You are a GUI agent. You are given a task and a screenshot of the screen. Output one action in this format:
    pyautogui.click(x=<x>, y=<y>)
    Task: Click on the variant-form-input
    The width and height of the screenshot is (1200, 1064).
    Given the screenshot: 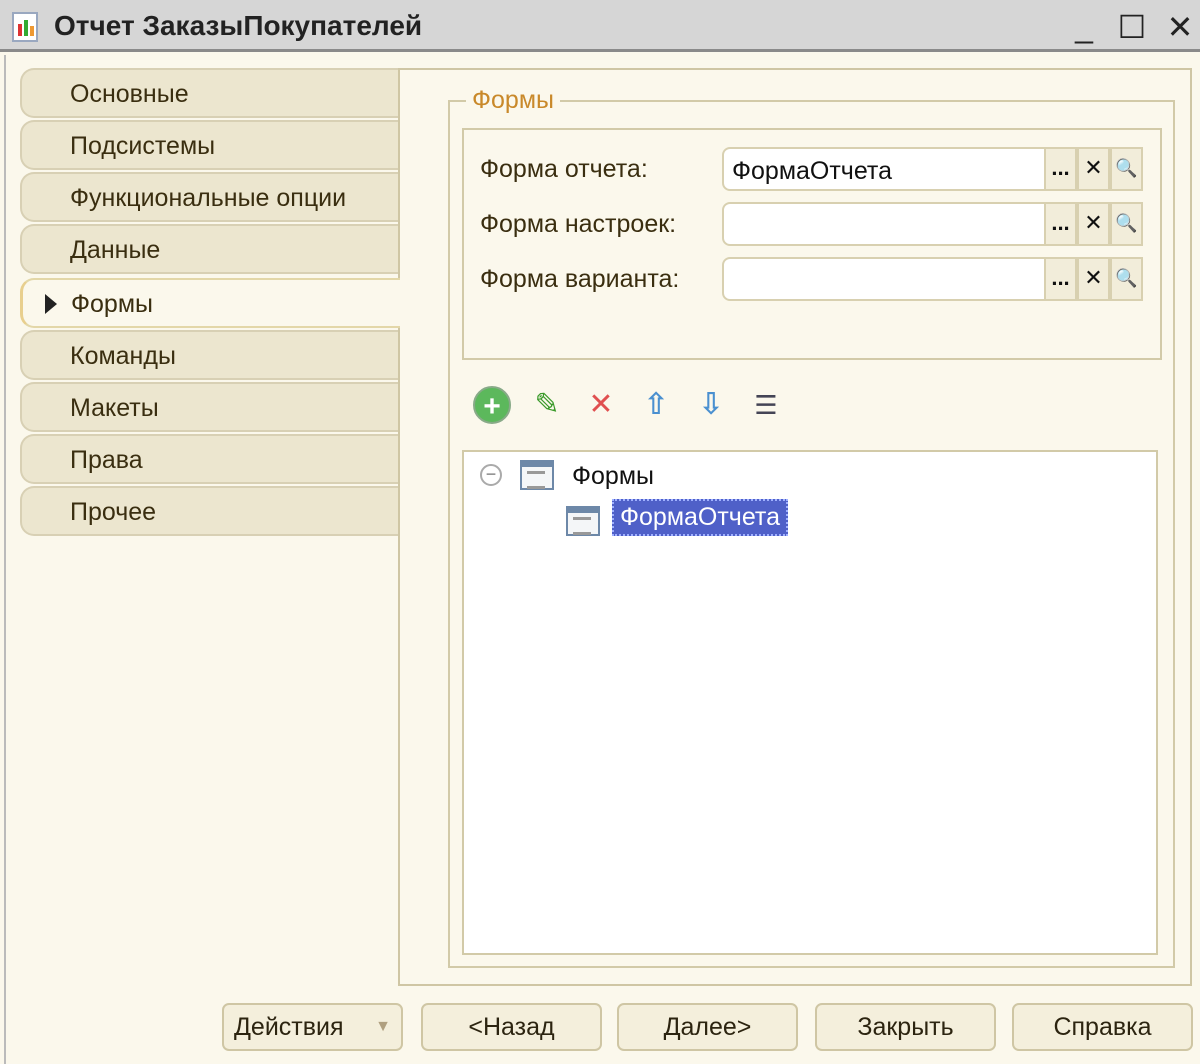 What is the action you would take?
    pyautogui.click(x=884, y=279)
    